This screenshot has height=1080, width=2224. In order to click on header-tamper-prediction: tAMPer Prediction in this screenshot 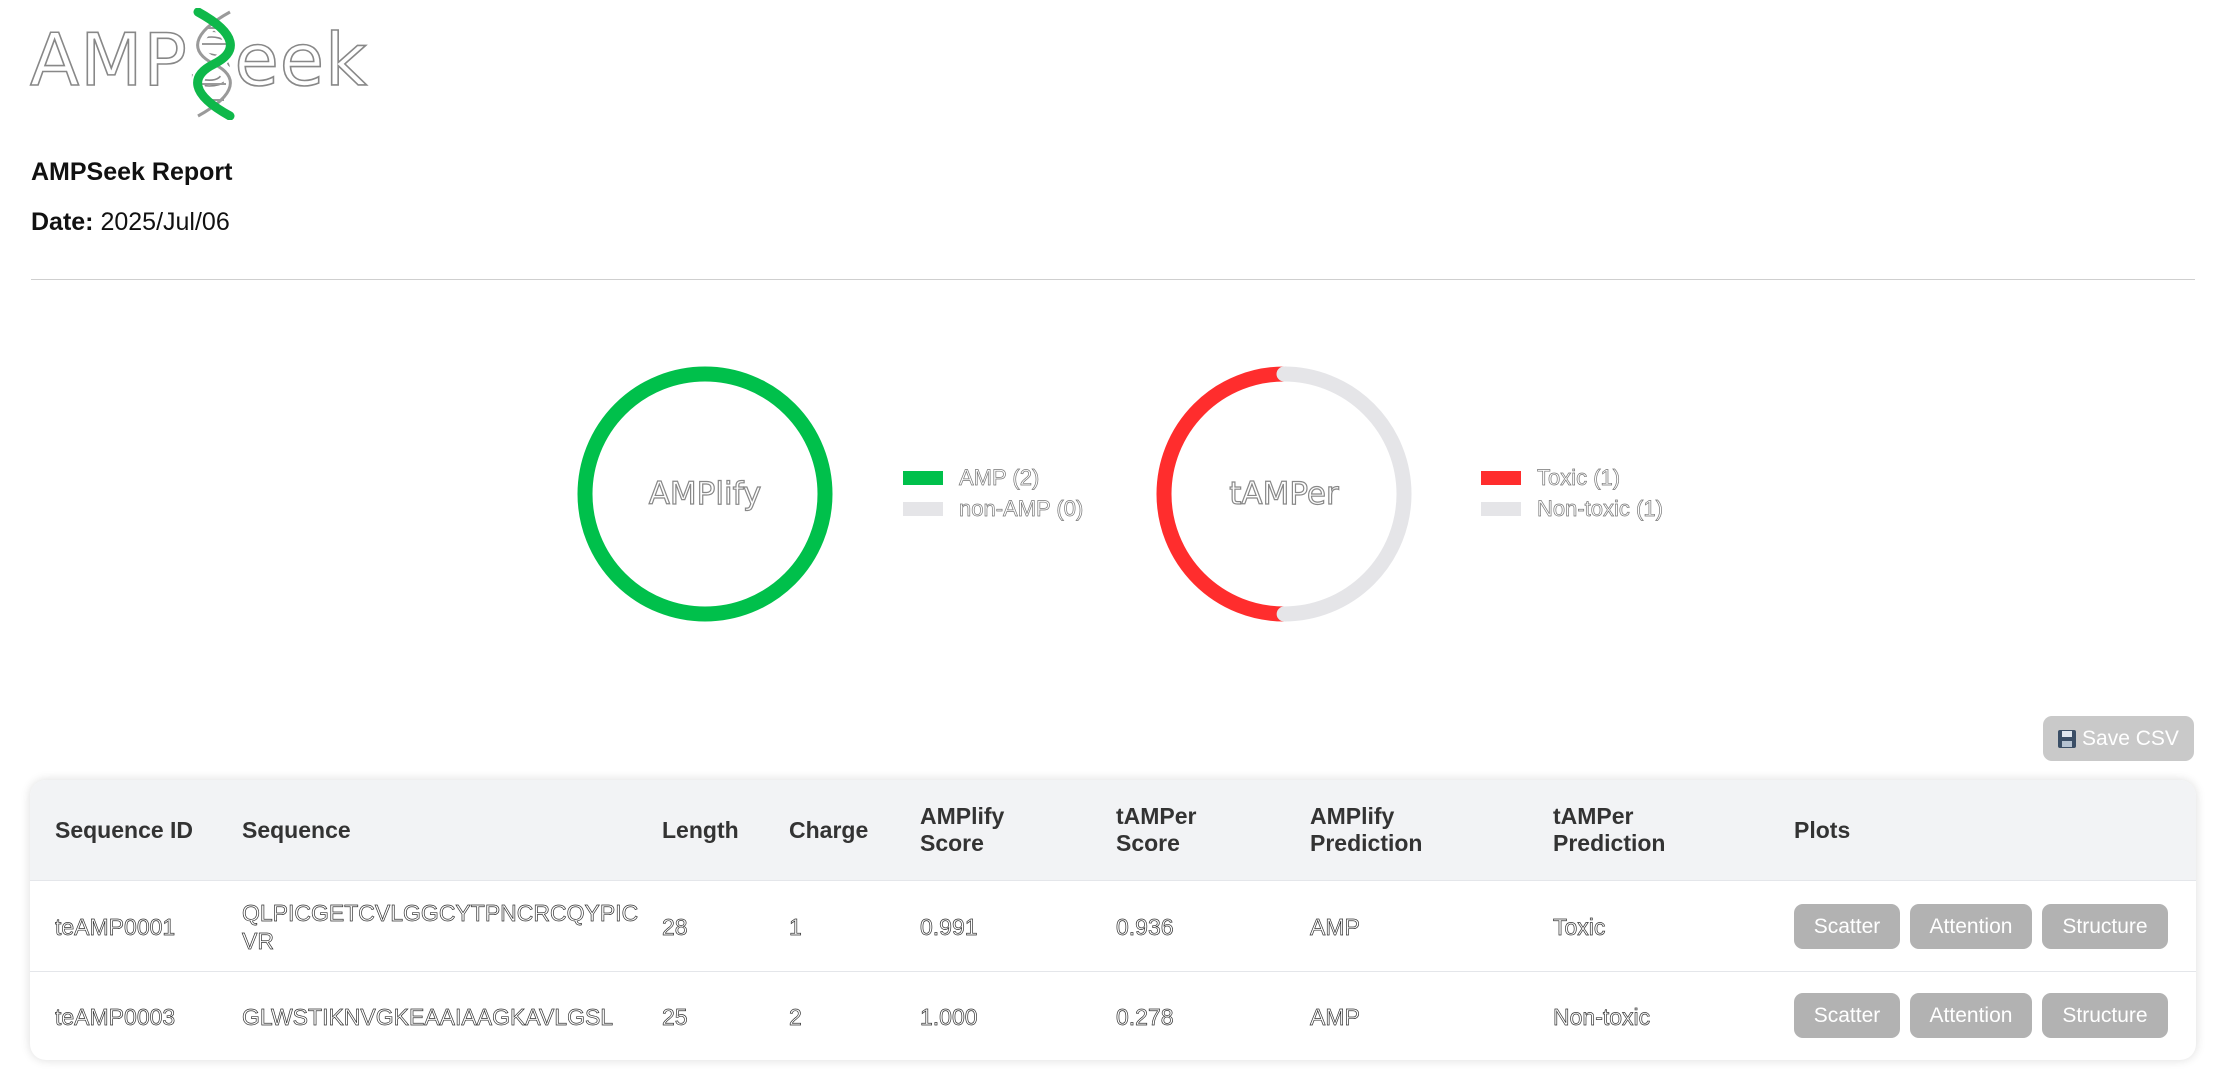, I will do `click(1609, 829)`.